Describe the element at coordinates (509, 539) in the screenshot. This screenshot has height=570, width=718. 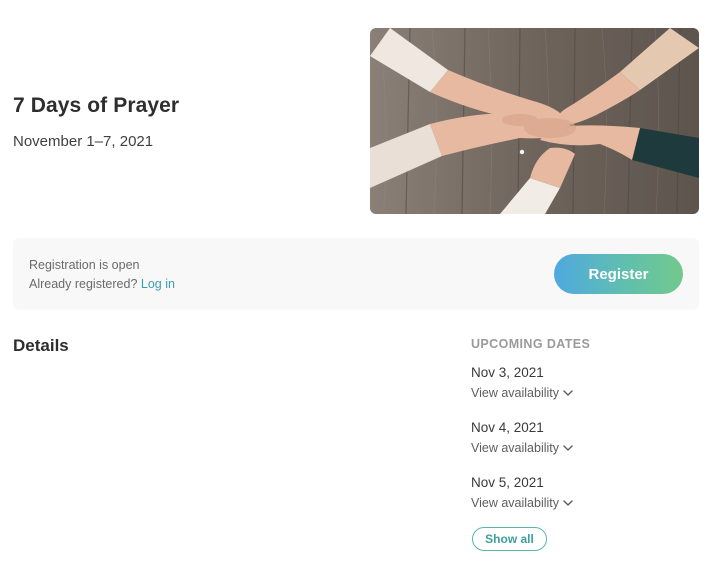
I see `show-all-button: Show all` at that location.